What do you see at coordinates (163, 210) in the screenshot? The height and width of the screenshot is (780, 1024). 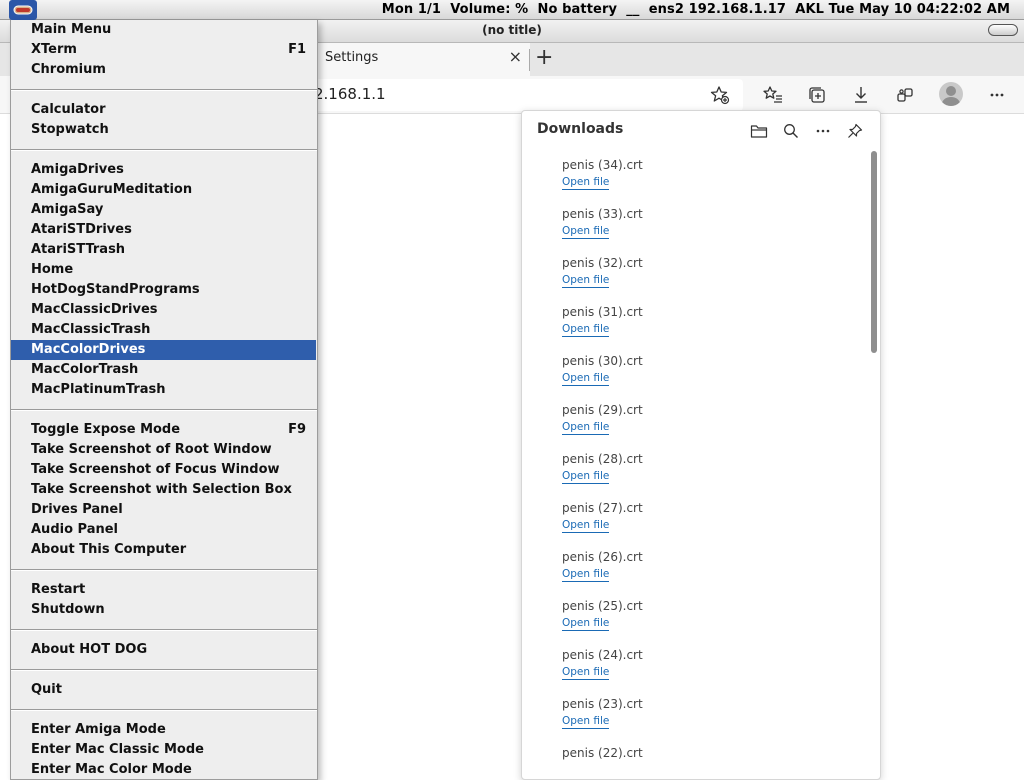 I see `menu-item-amigasay: AmigaSay` at bounding box center [163, 210].